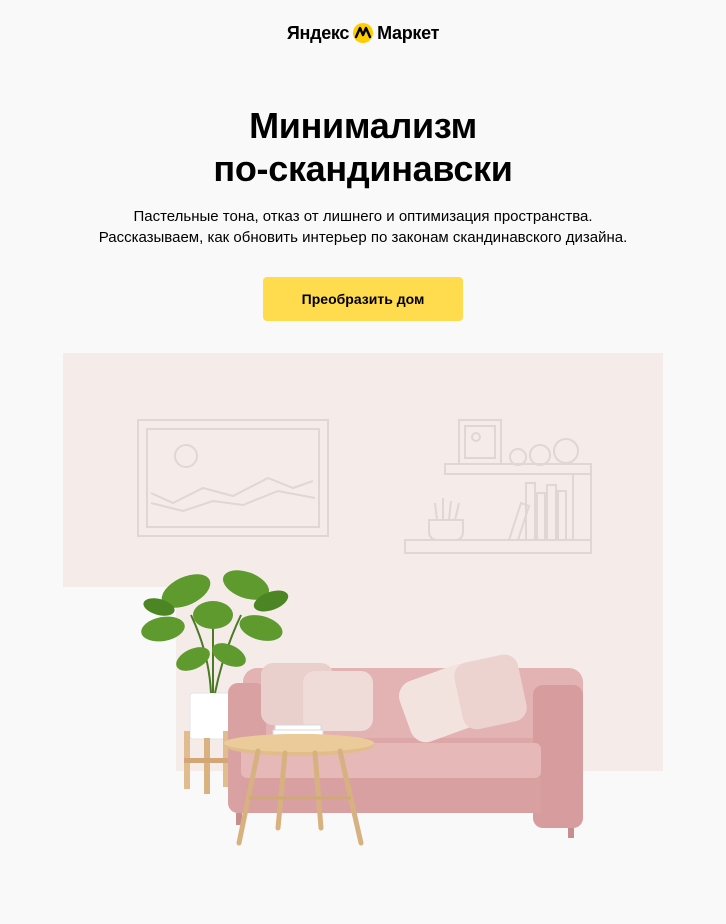 Image resolution: width=726 pixels, height=924 pixels. I want to click on title-line-1: Минимализм, so click(363, 125).